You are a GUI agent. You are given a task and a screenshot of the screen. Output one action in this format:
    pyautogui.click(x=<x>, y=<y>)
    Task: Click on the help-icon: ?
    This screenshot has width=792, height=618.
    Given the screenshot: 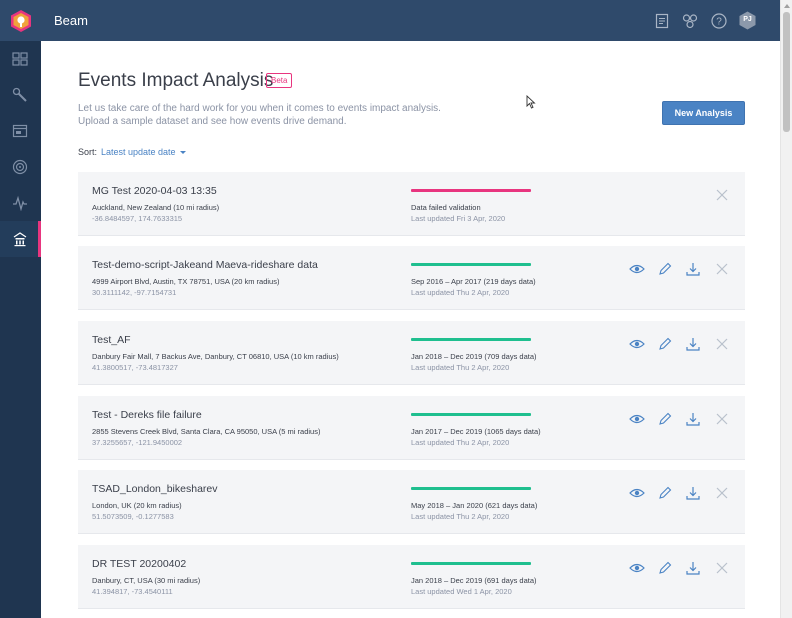 What is the action you would take?
    pyautogui.click(x=719, y=21)
    